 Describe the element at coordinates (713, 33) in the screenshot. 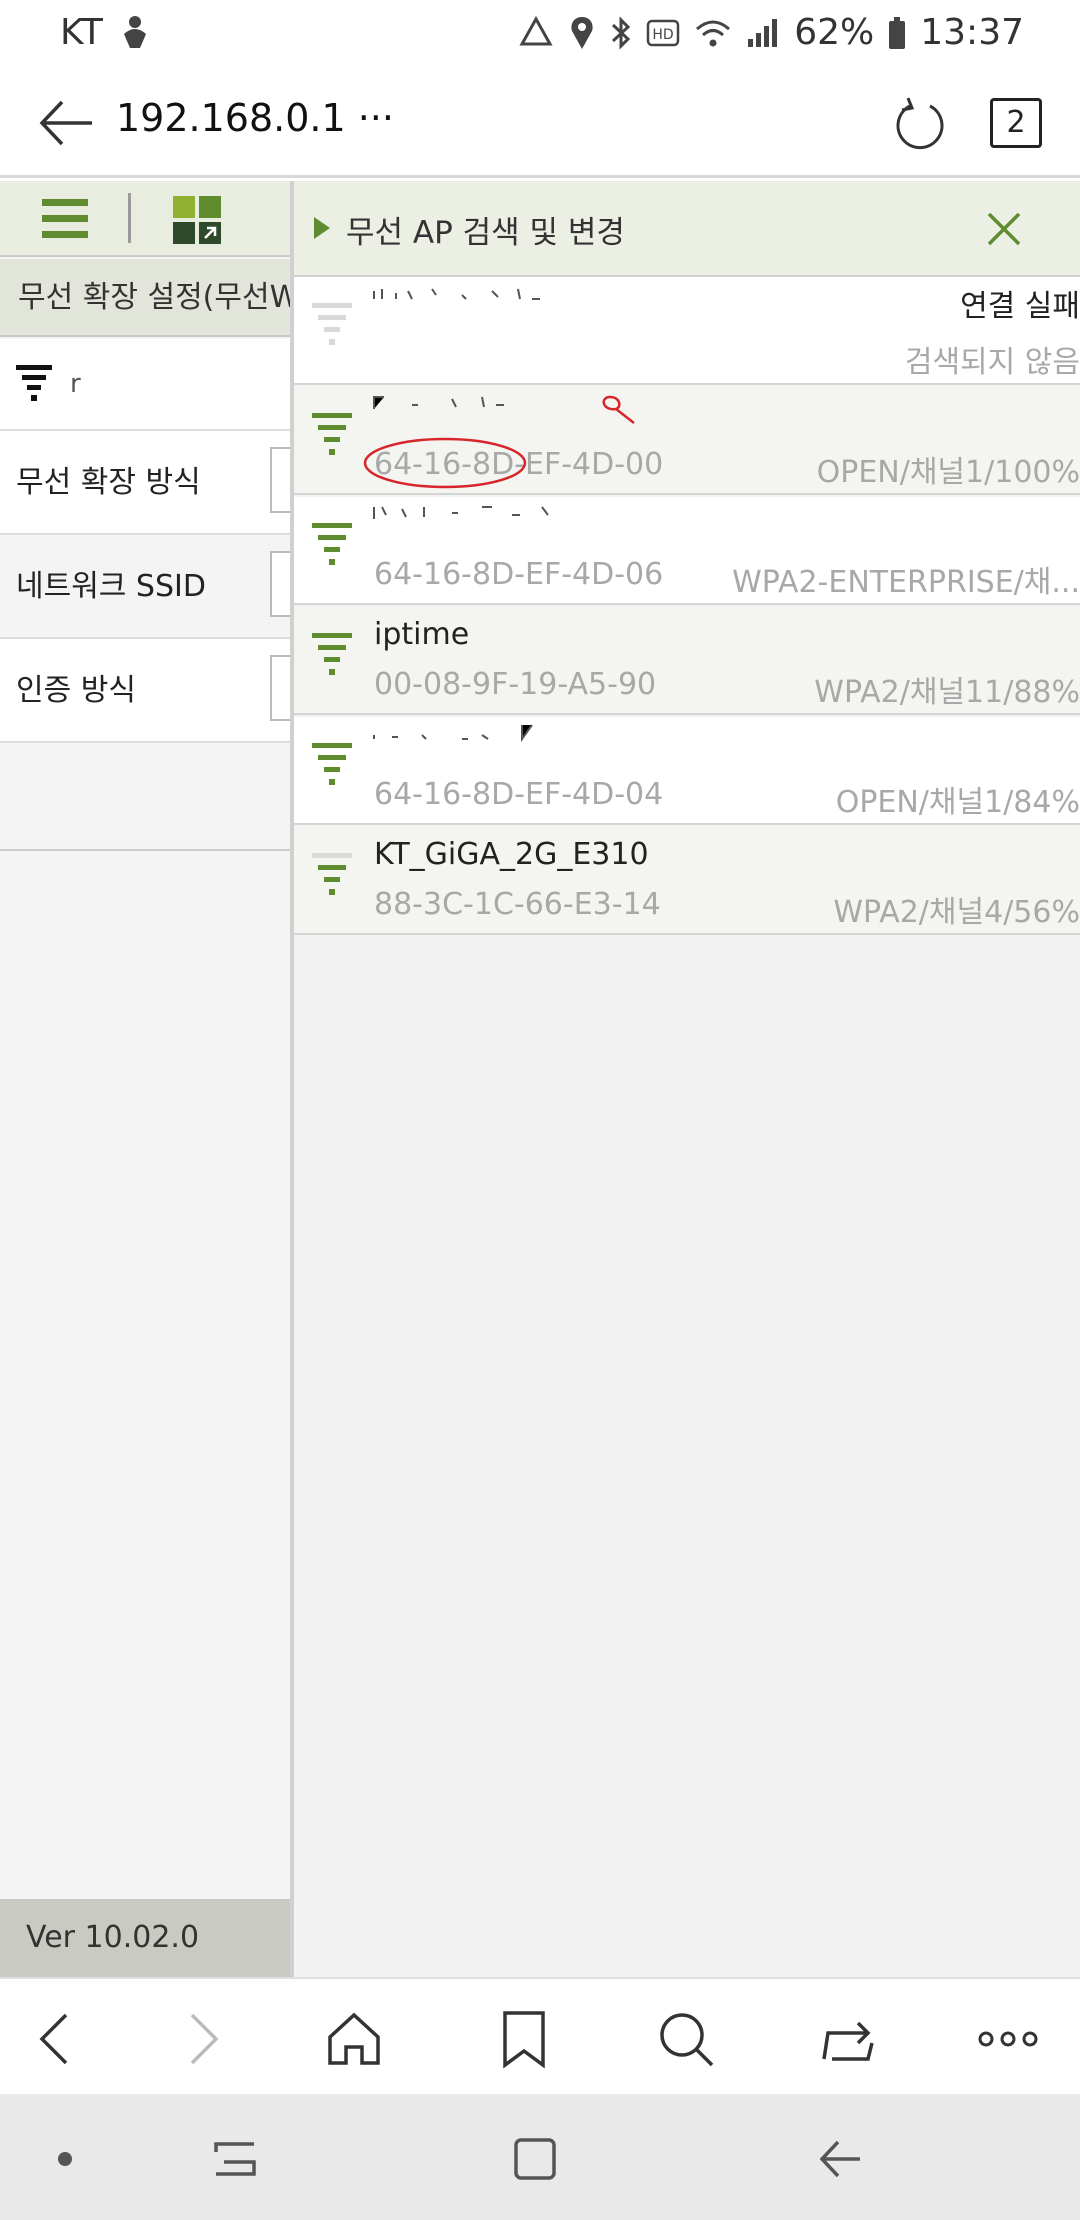

I see `wifi-icon` at that location.